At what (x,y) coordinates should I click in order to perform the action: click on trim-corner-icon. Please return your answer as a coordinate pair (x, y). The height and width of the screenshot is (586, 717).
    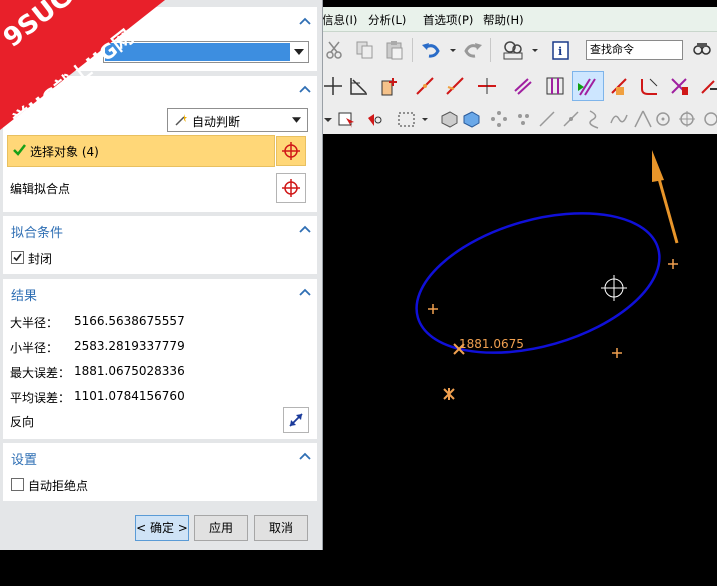
    Looking at the image, I should click on (679, 86).